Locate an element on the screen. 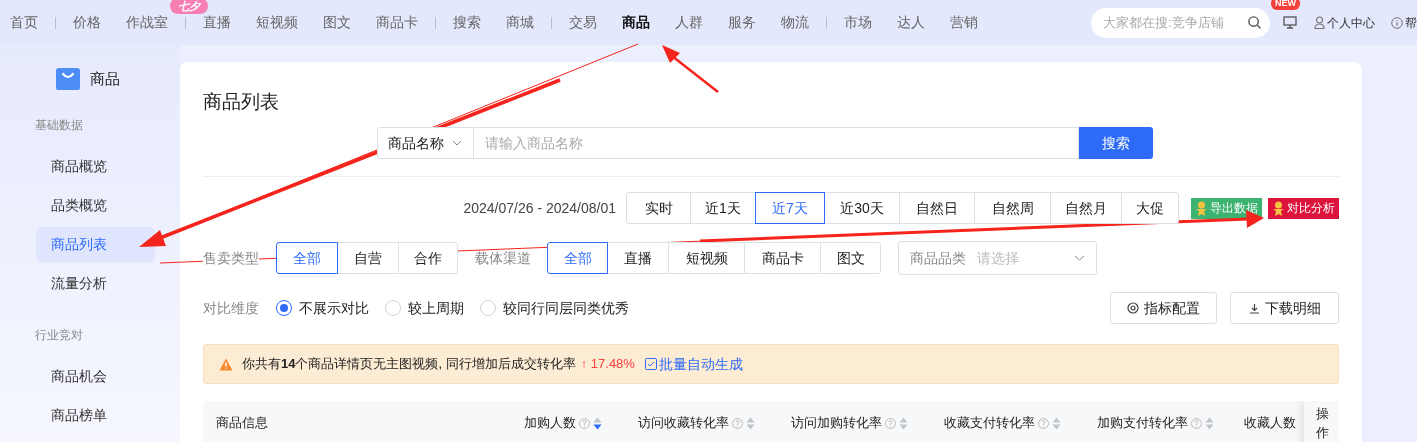 Image resolution: width=1417 pixels, height=442 pixels. nav-item: 搜索 is located at coordinates (467, 22).